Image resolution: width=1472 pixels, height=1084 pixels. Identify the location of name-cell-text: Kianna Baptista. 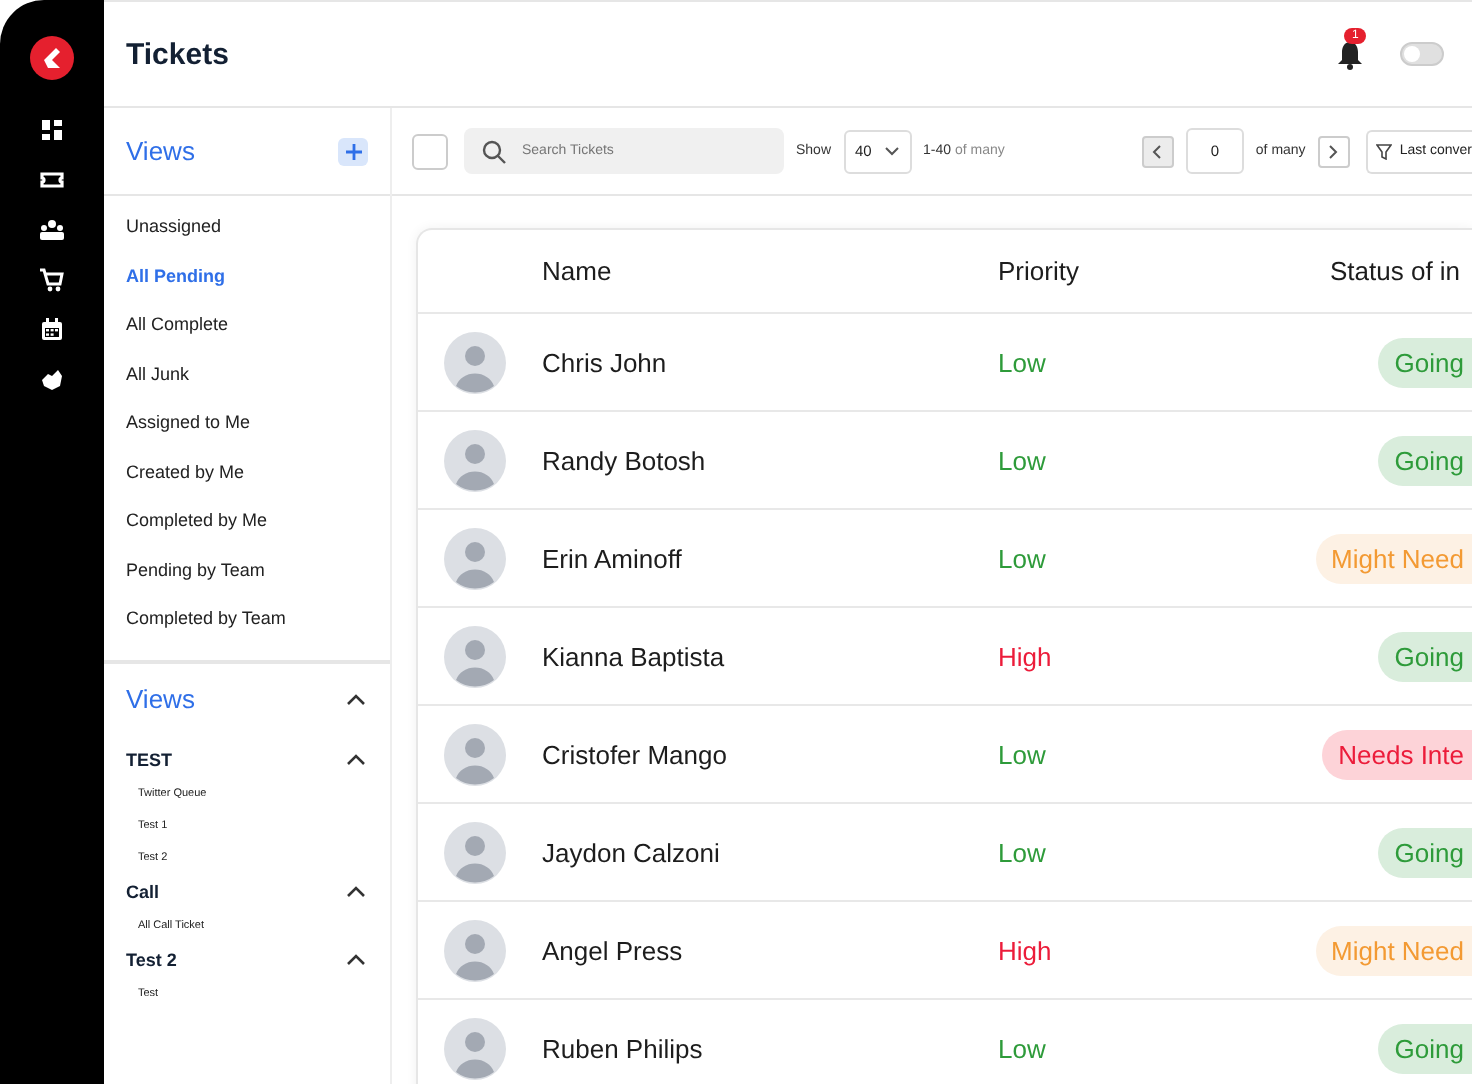
(634, 656).